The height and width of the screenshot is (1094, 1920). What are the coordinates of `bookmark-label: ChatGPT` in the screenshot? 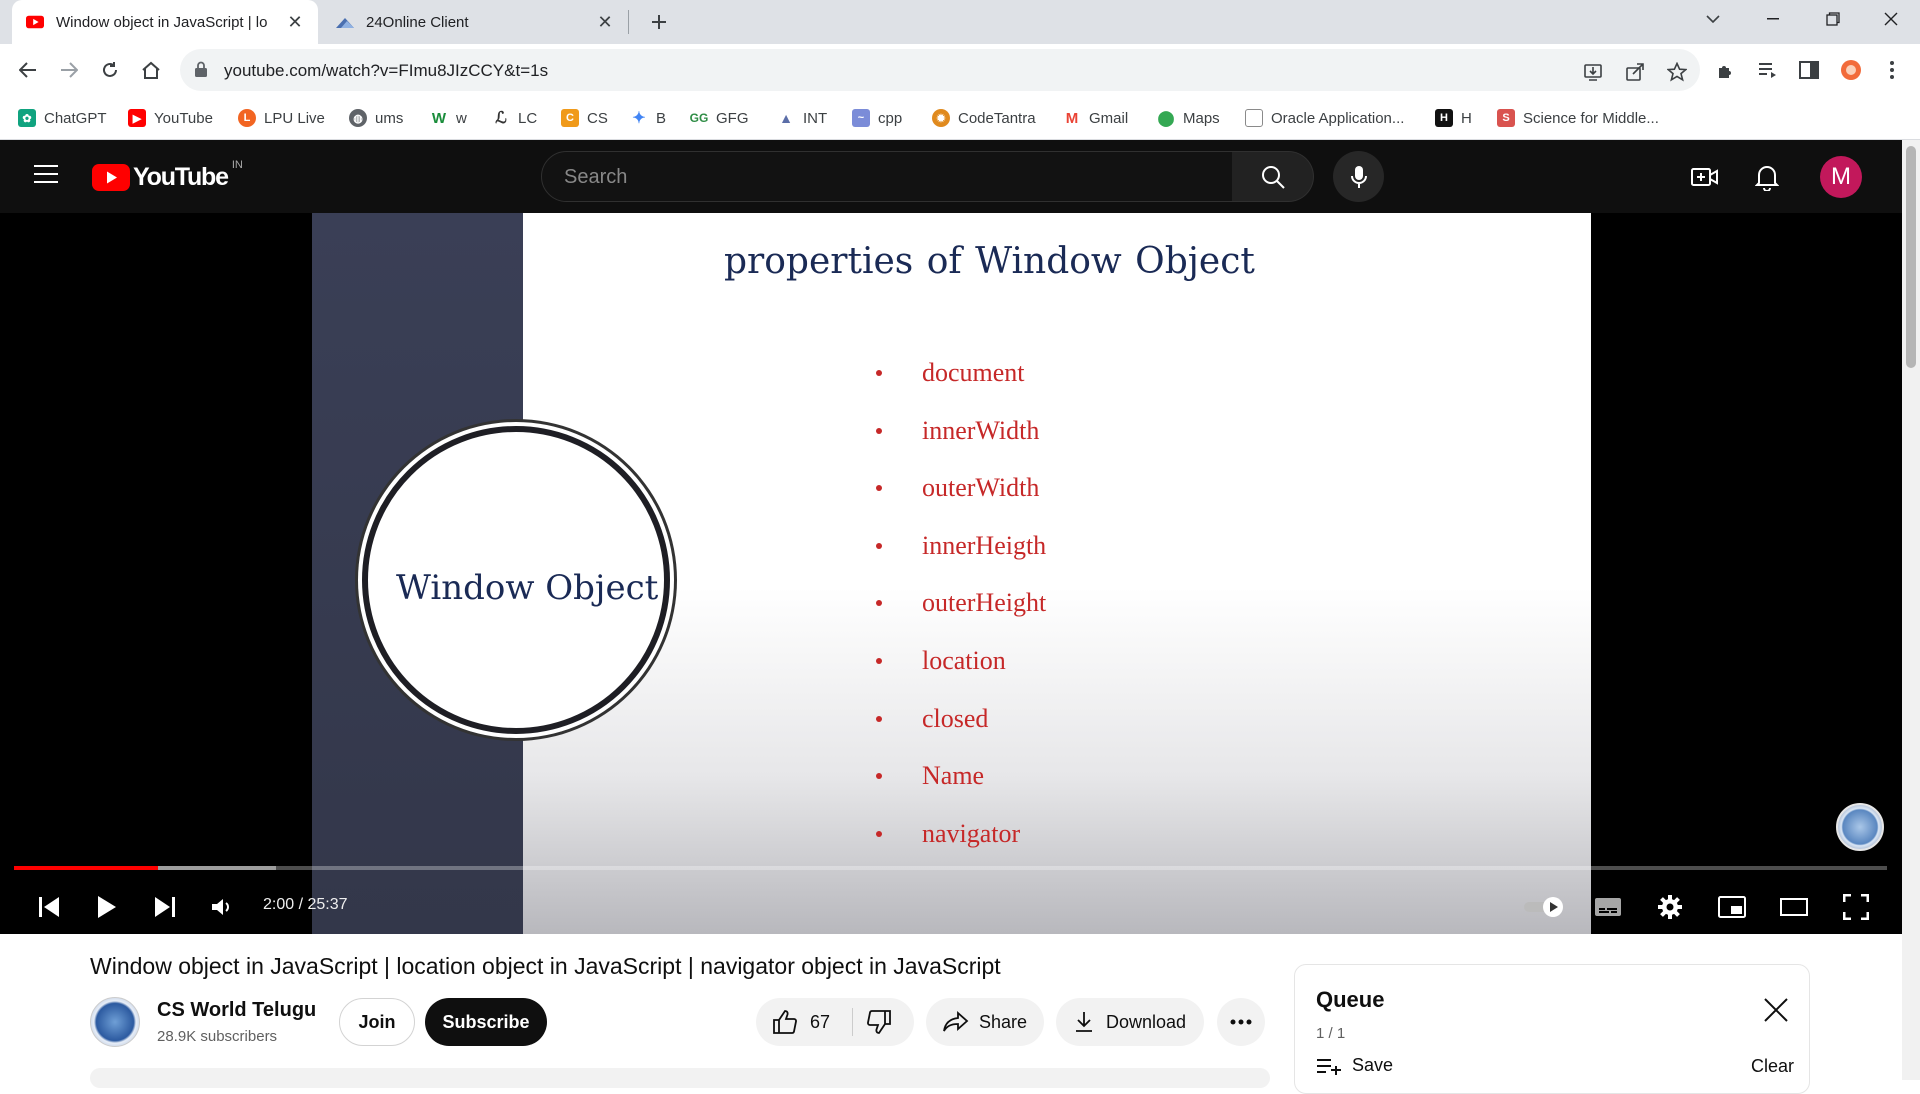 It's located at (75, 118).